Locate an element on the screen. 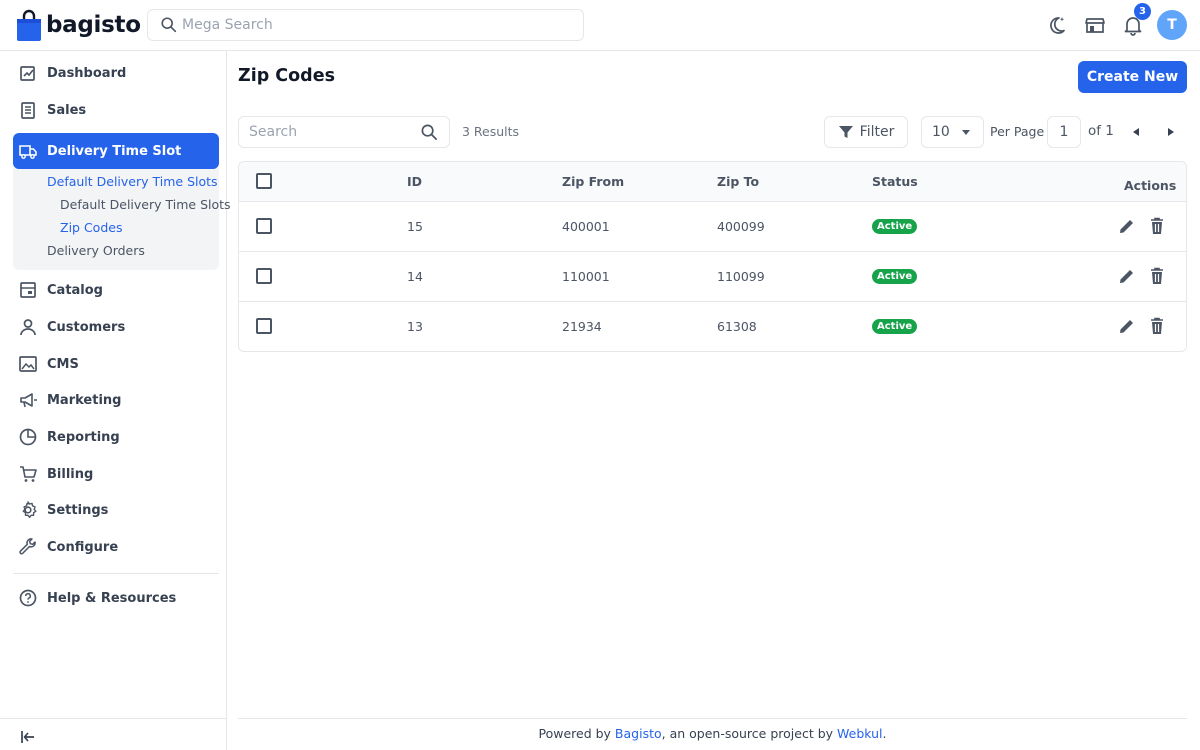 The height and width of the screenshot is (750, 1200). footer-divider is located at coordinates (712, 718).